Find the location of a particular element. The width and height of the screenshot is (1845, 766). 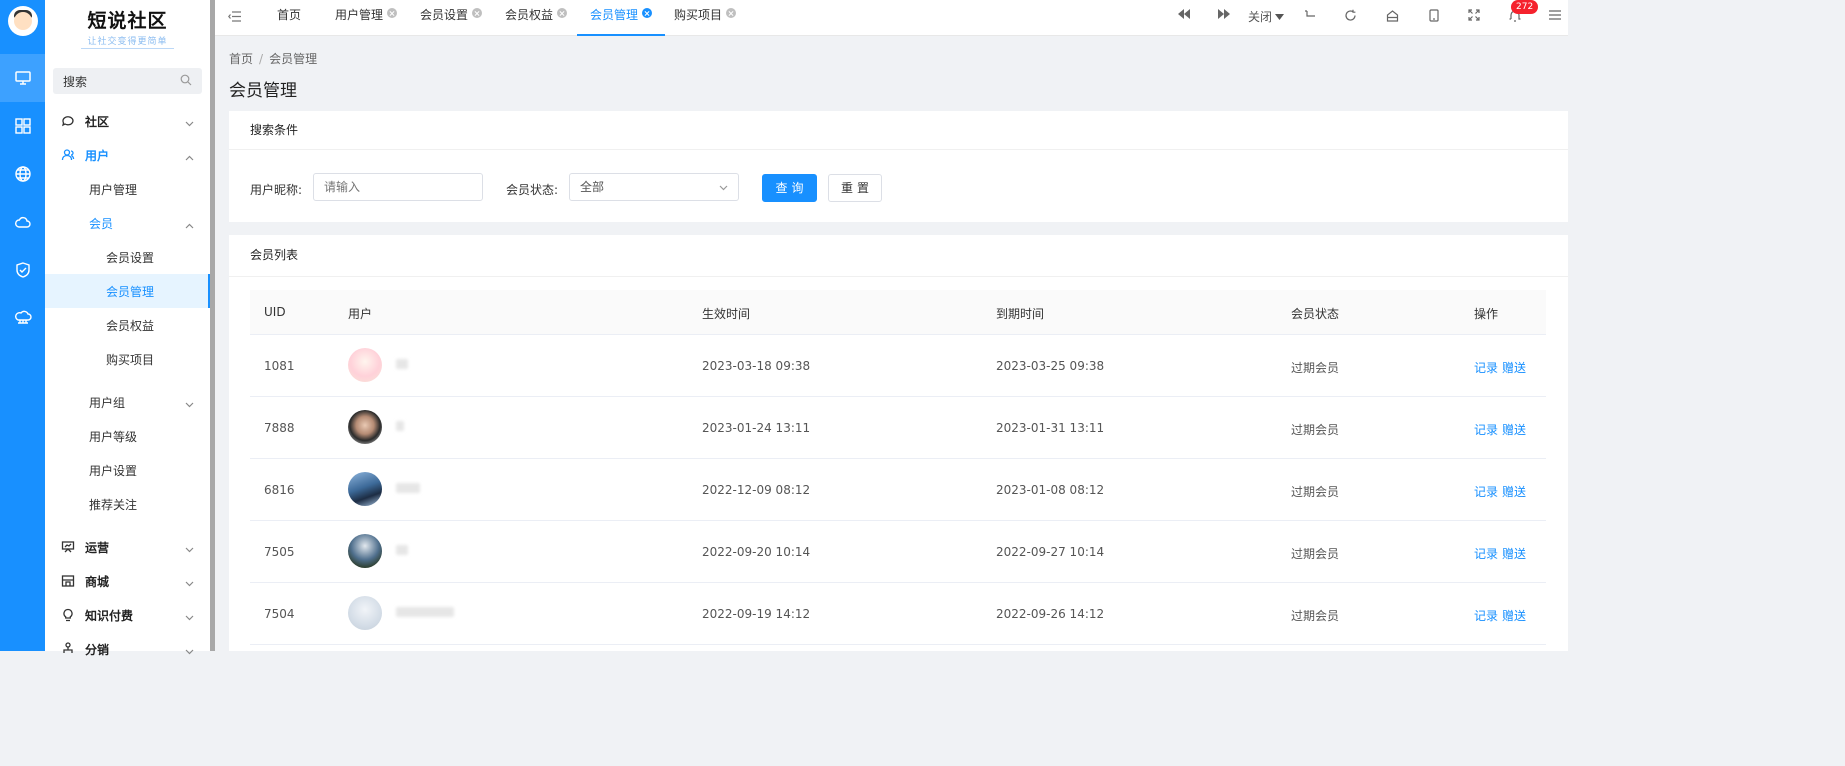

refresh-icon is located at coordinates (1350, 15).